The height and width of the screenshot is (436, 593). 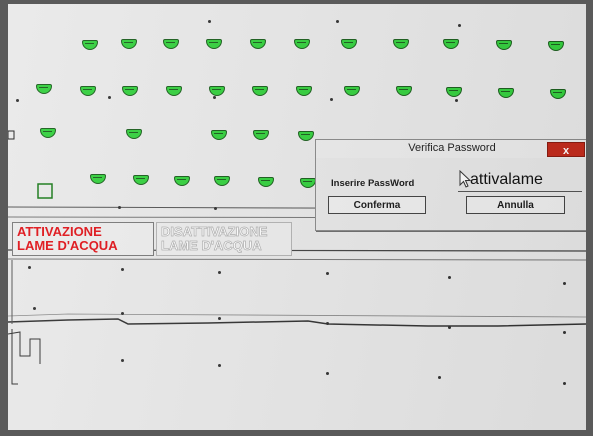 I want to click on dialog-title: Verifica Password, so click(x=452, y=148).